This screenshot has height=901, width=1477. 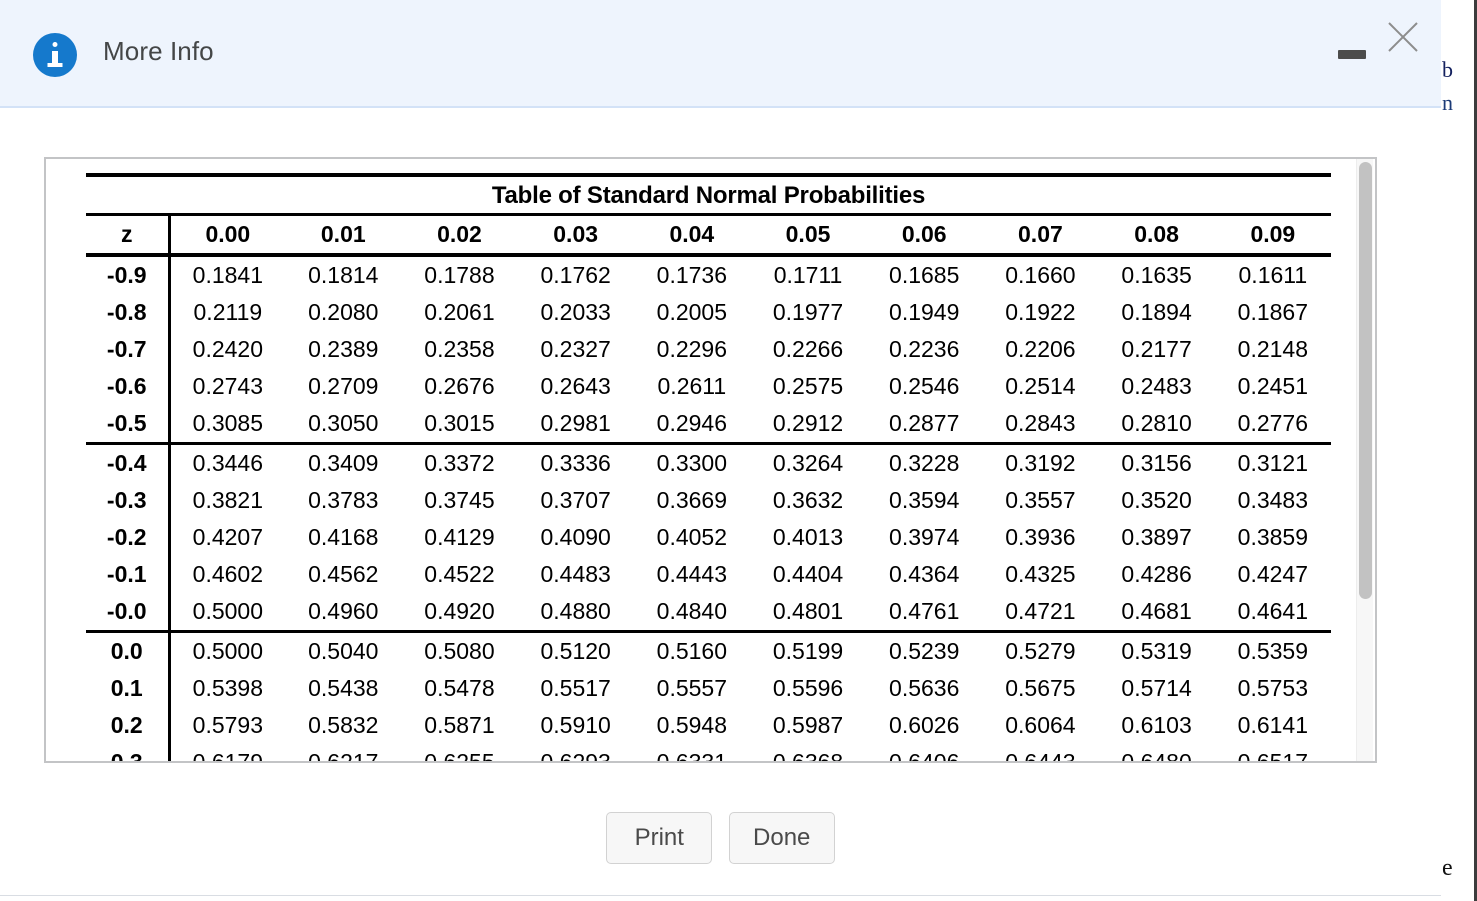 I want to click on probability-cell: 0.4129, so click(x=459, y=537).